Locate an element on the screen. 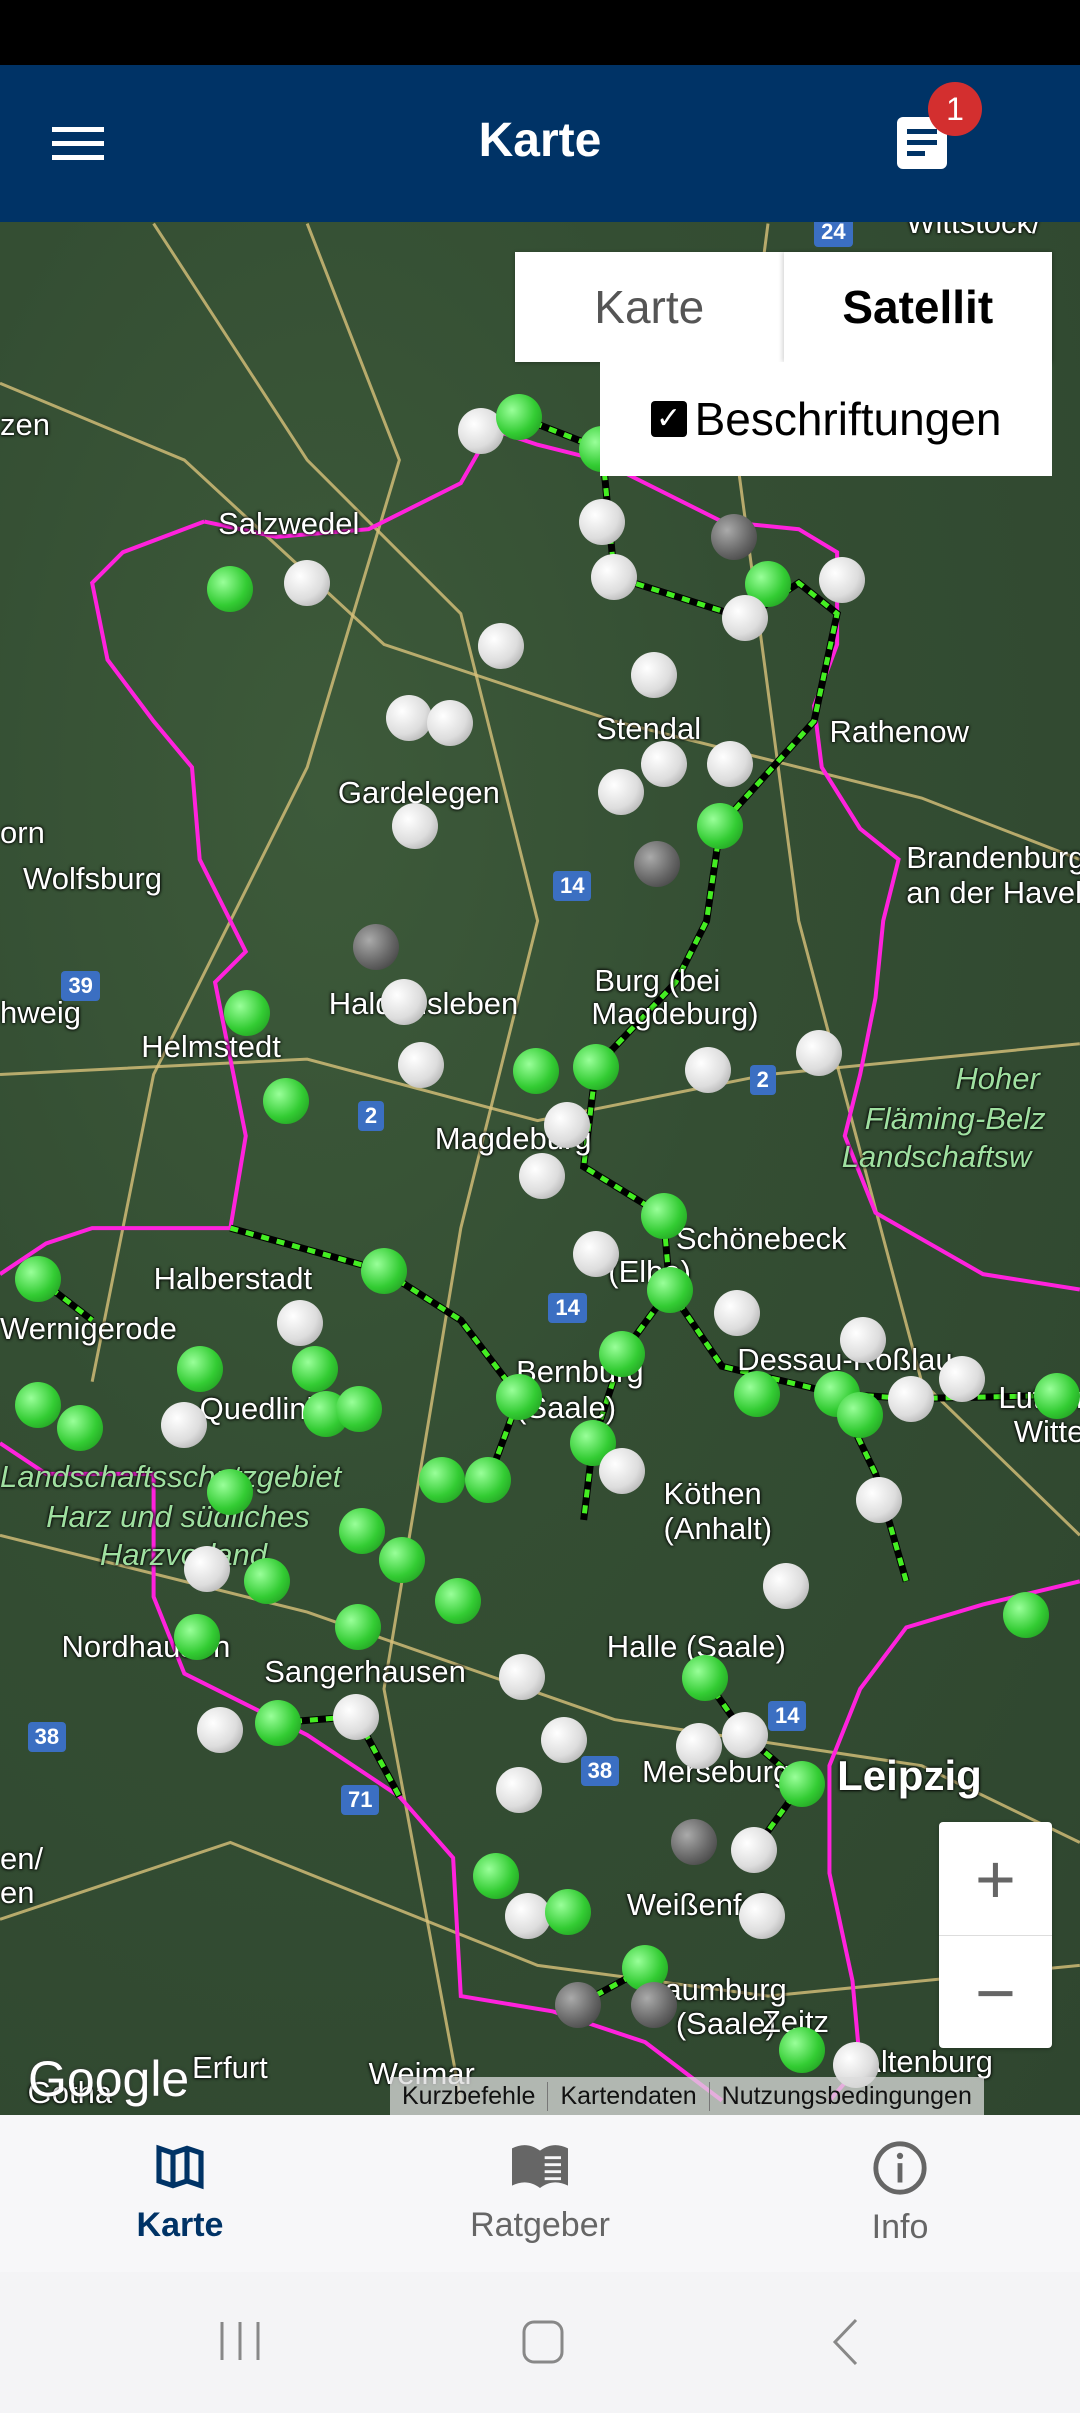  road-shield: 24 is located at coordinates (833, 234).